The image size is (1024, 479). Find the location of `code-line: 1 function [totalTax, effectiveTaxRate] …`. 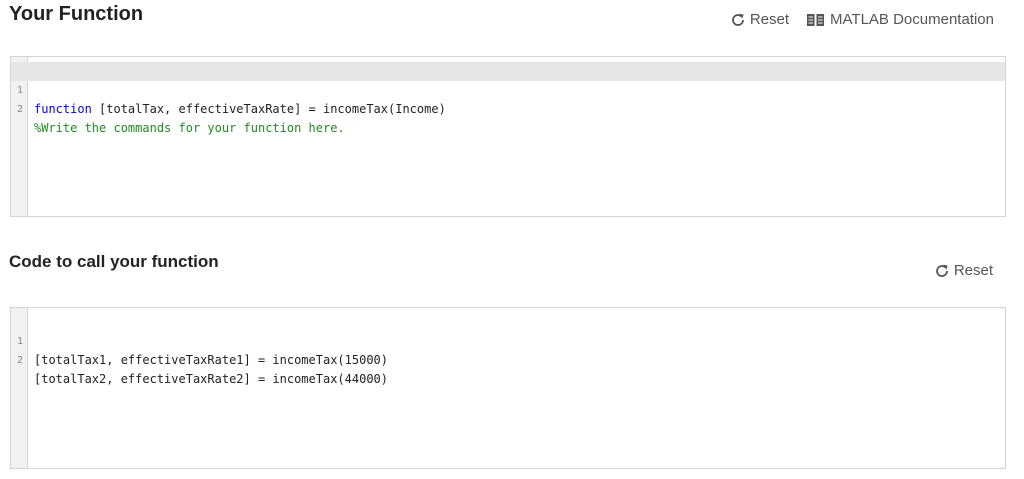

code-line: 1 function [totalTax, effectiveTaxRate] … is located at coordinates (508, 89).